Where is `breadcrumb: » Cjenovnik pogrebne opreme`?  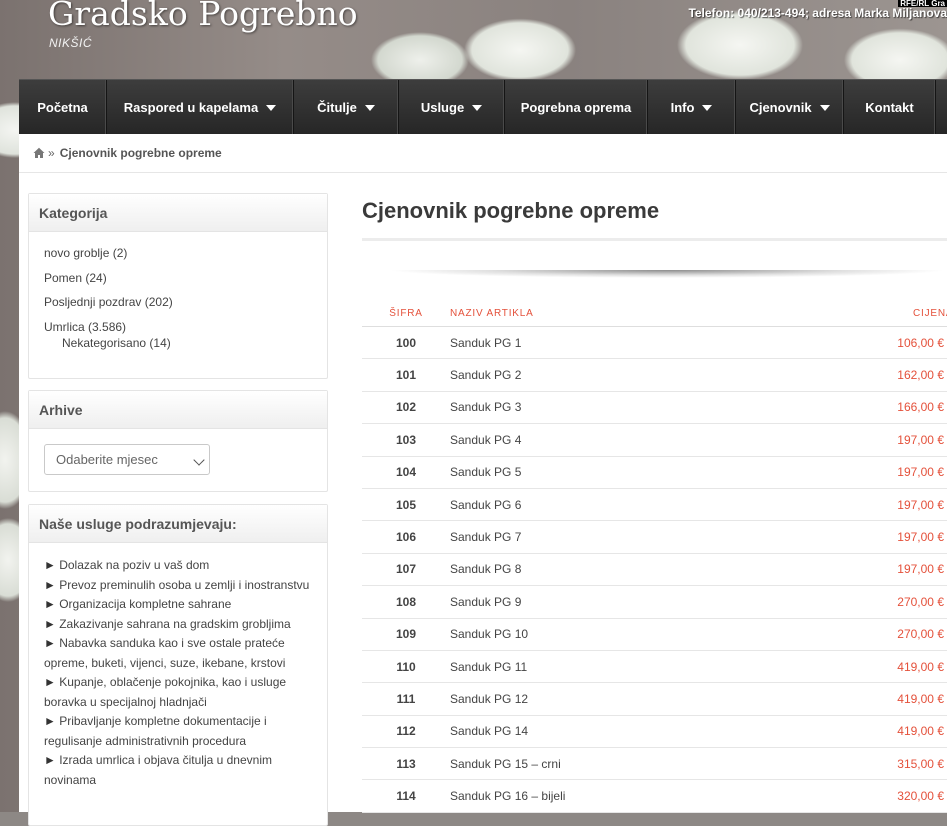
breadcrumb: » Cjenovnik pogrebne opreme is located at coordinates (483, 153).